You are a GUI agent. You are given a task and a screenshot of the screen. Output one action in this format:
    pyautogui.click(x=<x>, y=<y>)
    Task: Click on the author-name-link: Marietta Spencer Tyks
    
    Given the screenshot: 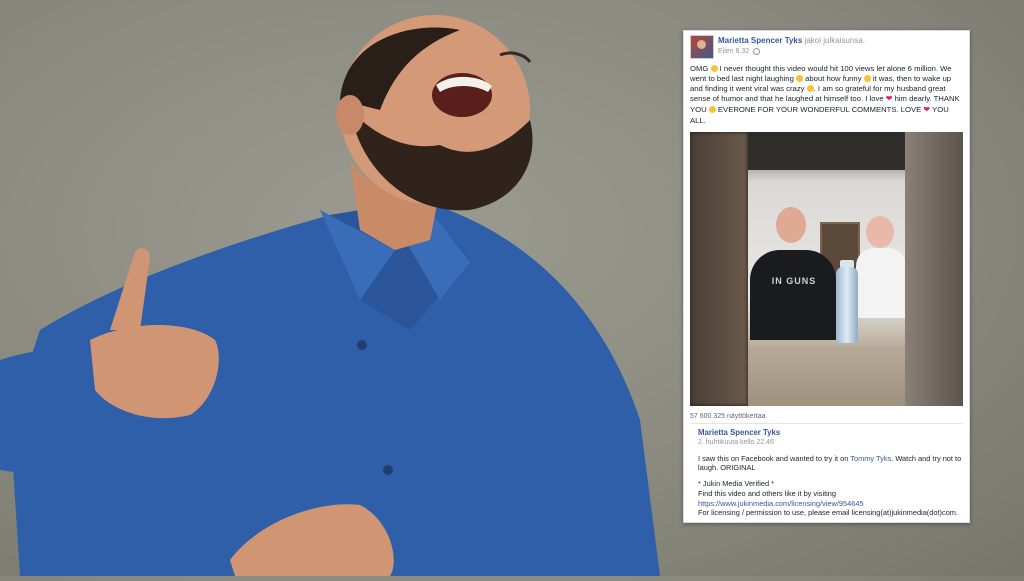 What is the action you would take?
    pyautogui.click(x=760, y=40)
    